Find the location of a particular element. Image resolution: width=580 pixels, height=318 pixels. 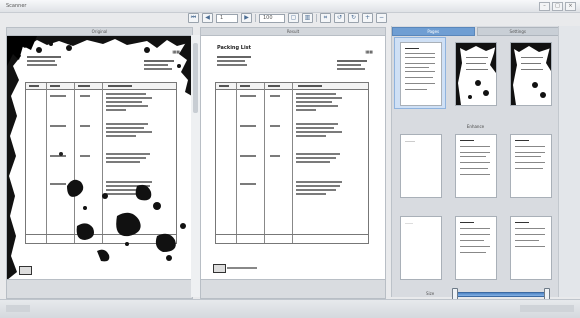

sidebar-tabs: Pages Settings is located at coordinates (475, 31).